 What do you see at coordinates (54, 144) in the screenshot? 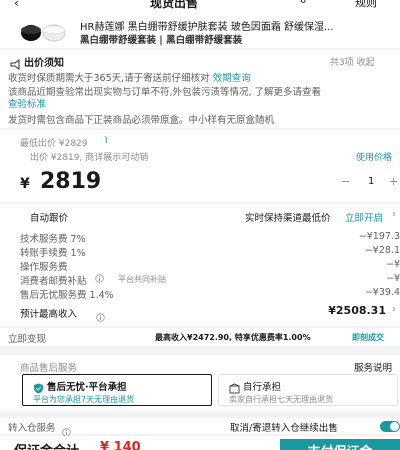
I see `lowest-price: 最低出价 ¥2829` at bounding box center [54, 144].